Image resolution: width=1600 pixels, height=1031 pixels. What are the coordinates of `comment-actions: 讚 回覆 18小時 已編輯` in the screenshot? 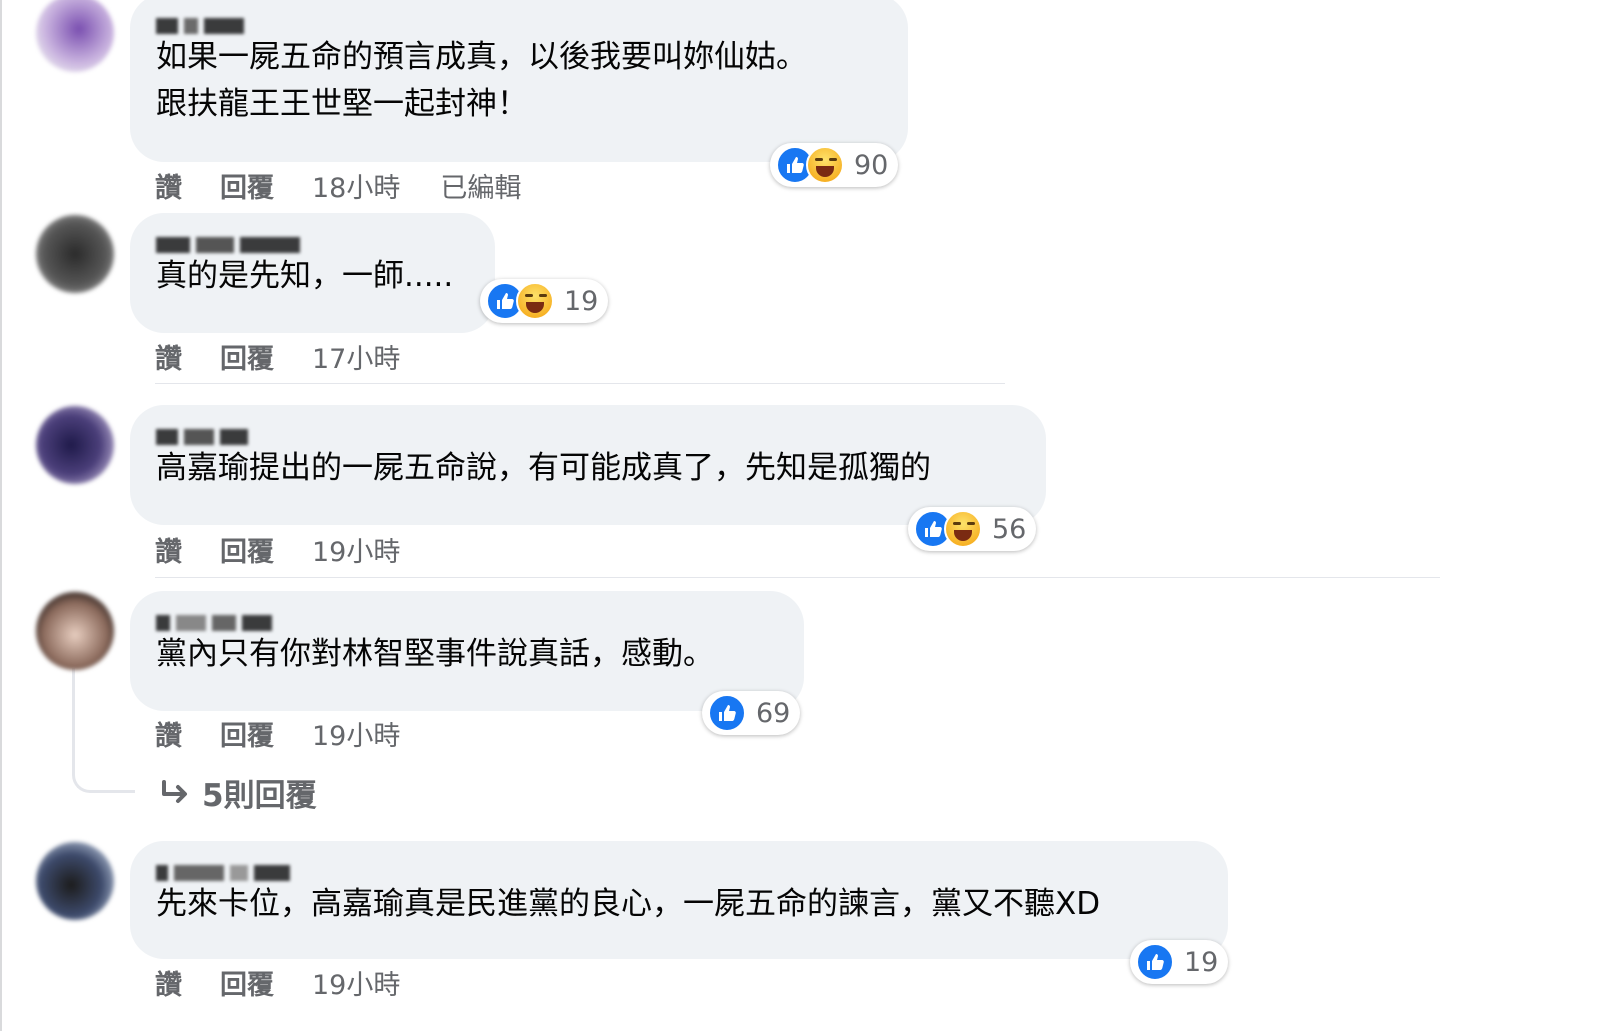 It's located at (358, 185).